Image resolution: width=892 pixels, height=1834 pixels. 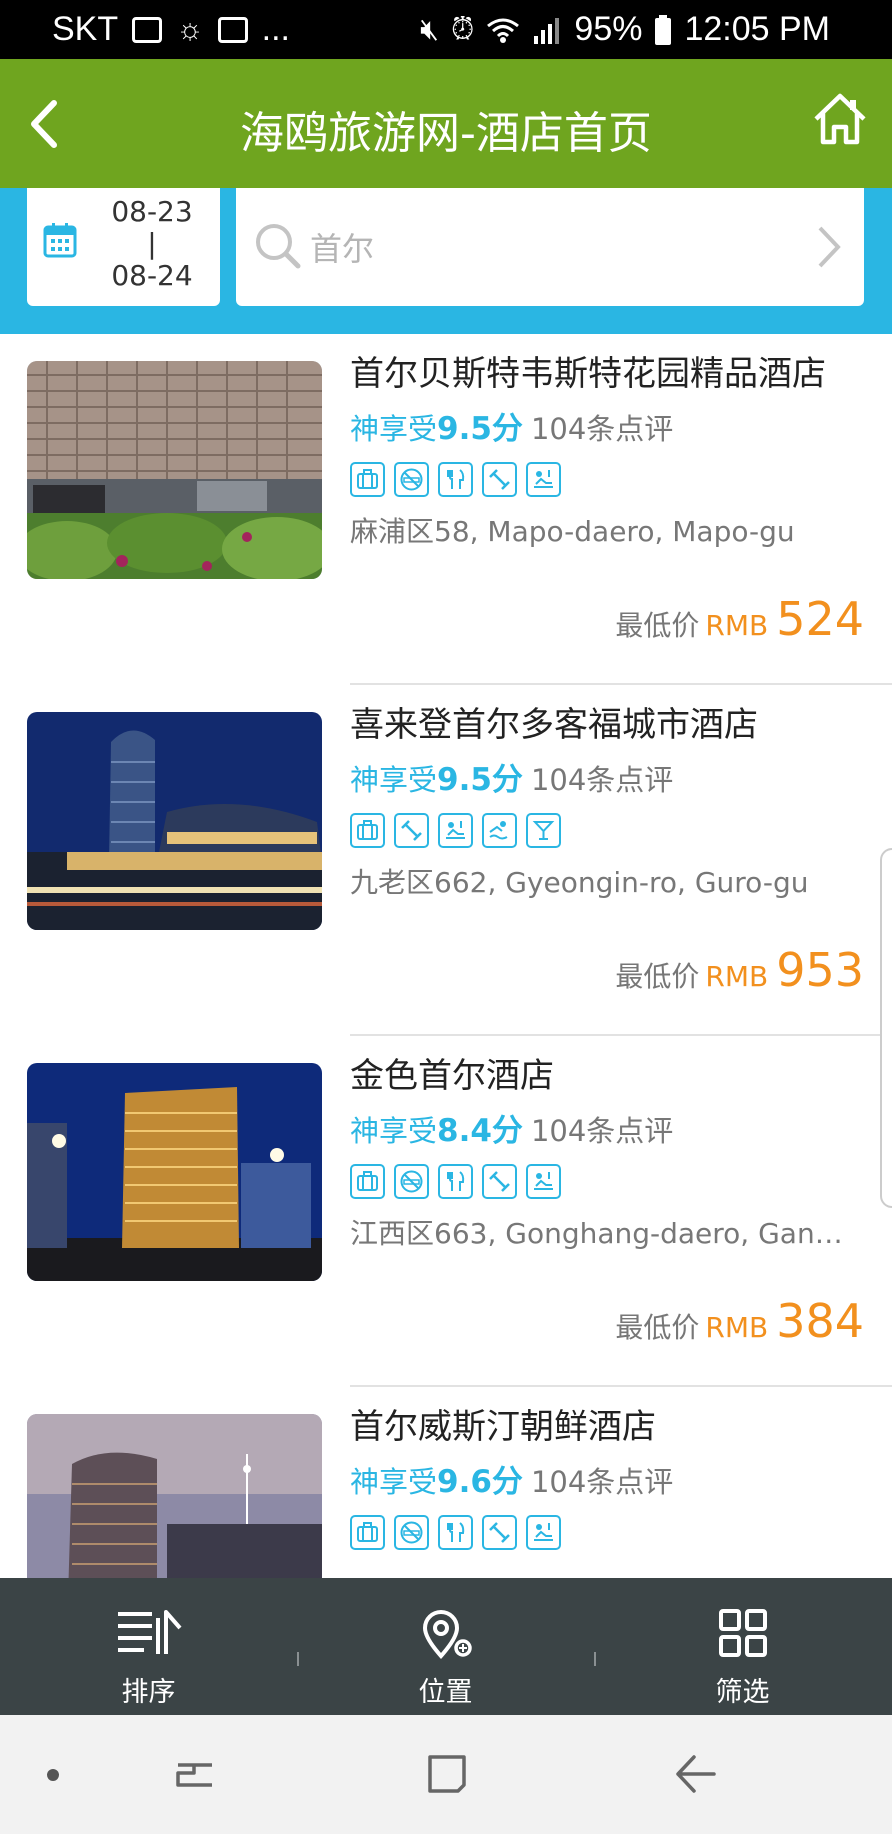 I want to click on mute-icon: 🔇︎, so click(x=429, y=29).